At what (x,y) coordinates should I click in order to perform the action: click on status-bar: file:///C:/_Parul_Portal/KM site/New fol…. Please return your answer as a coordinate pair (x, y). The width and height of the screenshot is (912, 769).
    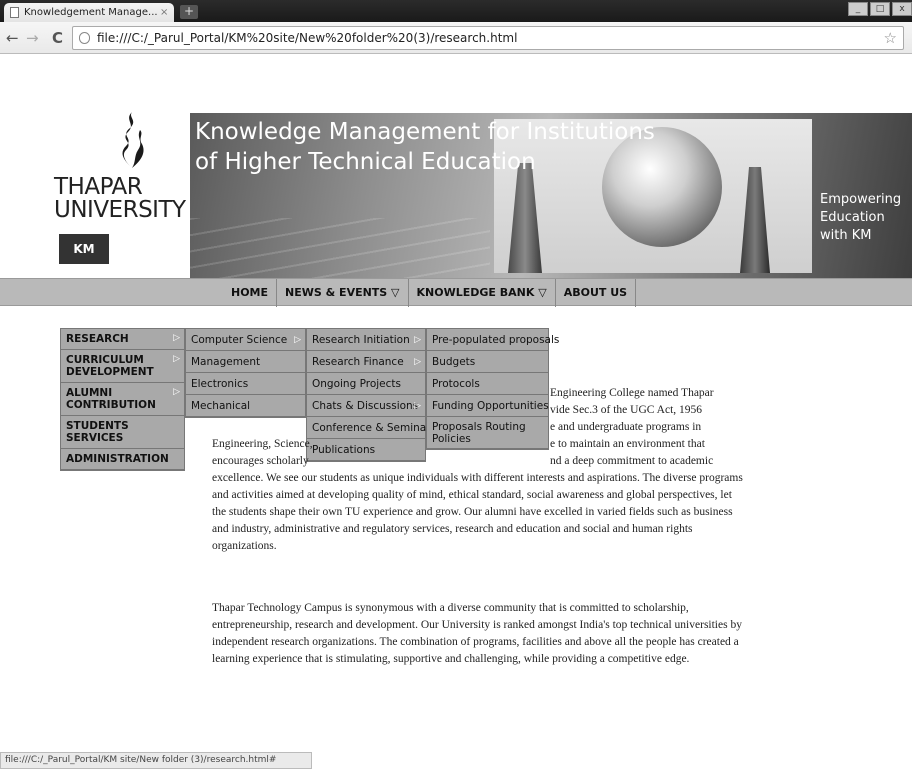
    Looking at the image, I should click on (156, 760).